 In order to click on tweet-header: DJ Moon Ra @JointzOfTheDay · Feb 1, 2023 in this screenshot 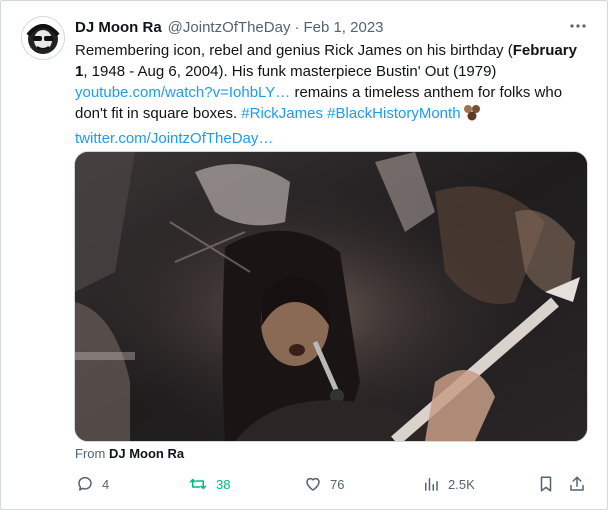, I will do `click(331, 27)`.